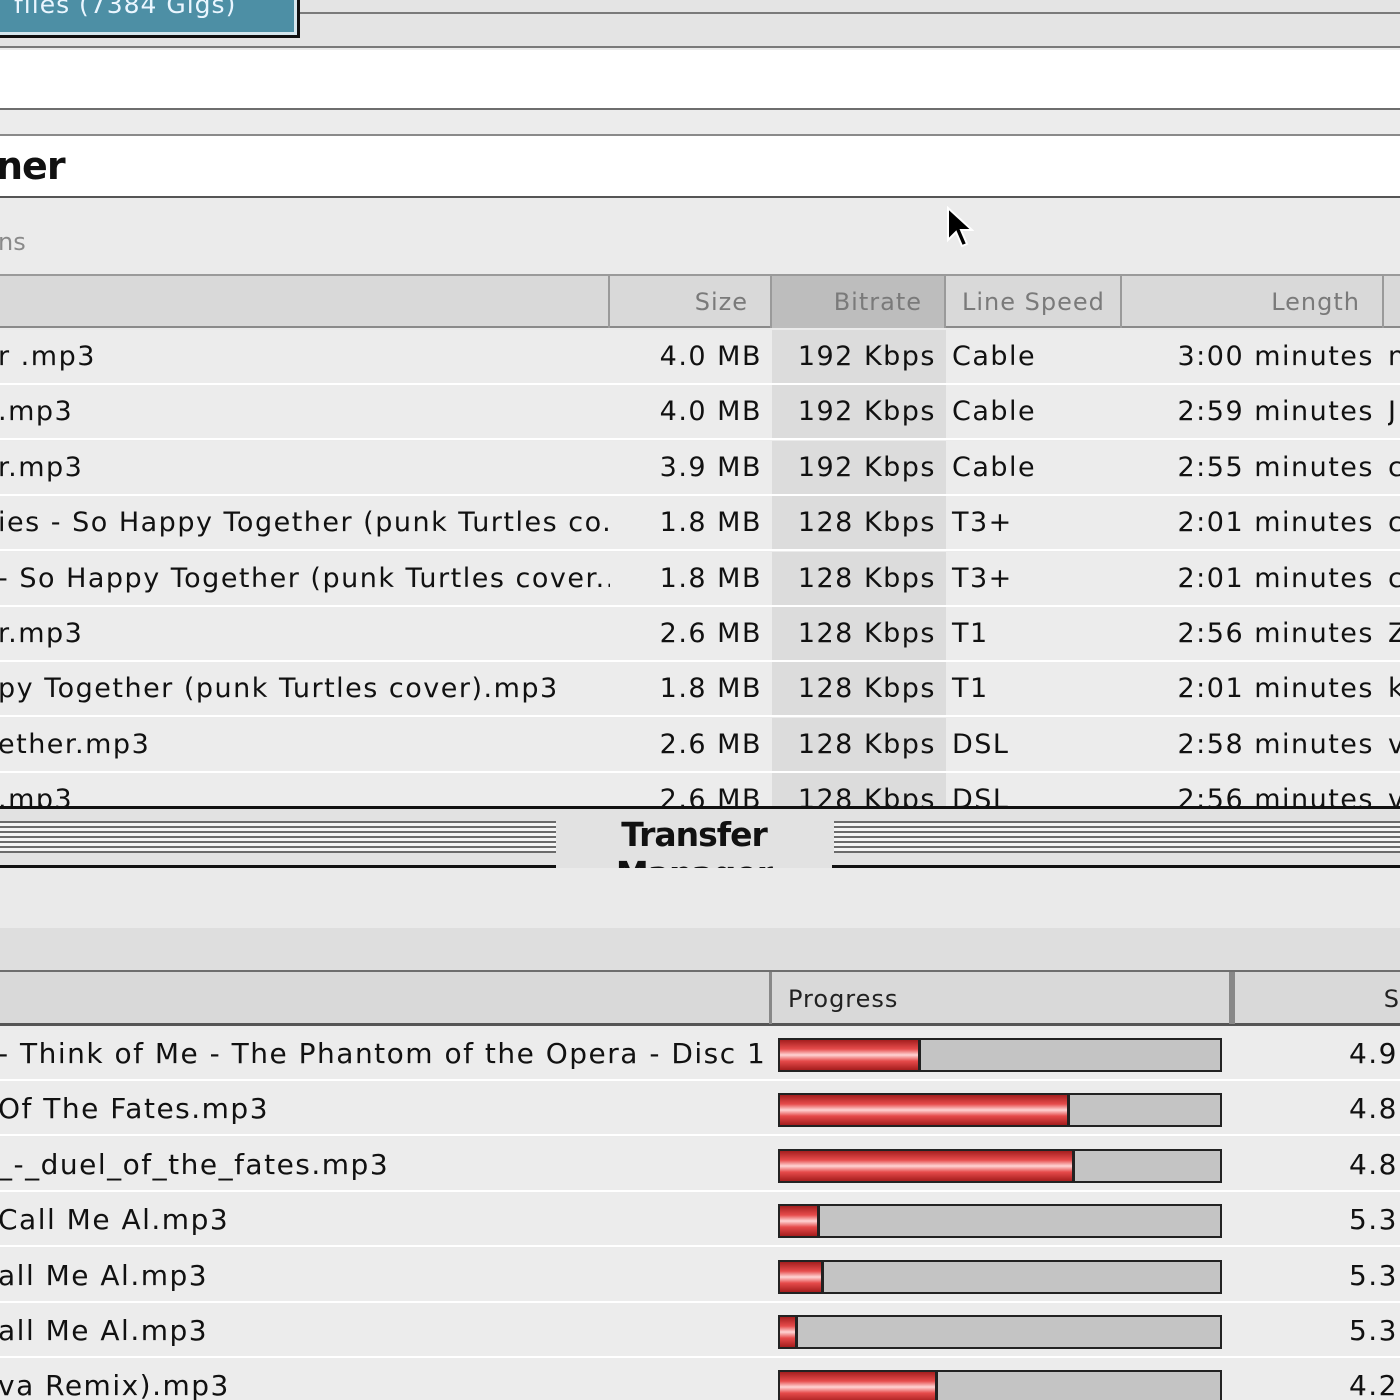 This screenshot has height=1400, width=1400. What do you see at coordinates (700, 1220) in the screenshot?
I see `transfer-row: Call Me Al.mp3 5.3` at bounding box center [700, 1220].